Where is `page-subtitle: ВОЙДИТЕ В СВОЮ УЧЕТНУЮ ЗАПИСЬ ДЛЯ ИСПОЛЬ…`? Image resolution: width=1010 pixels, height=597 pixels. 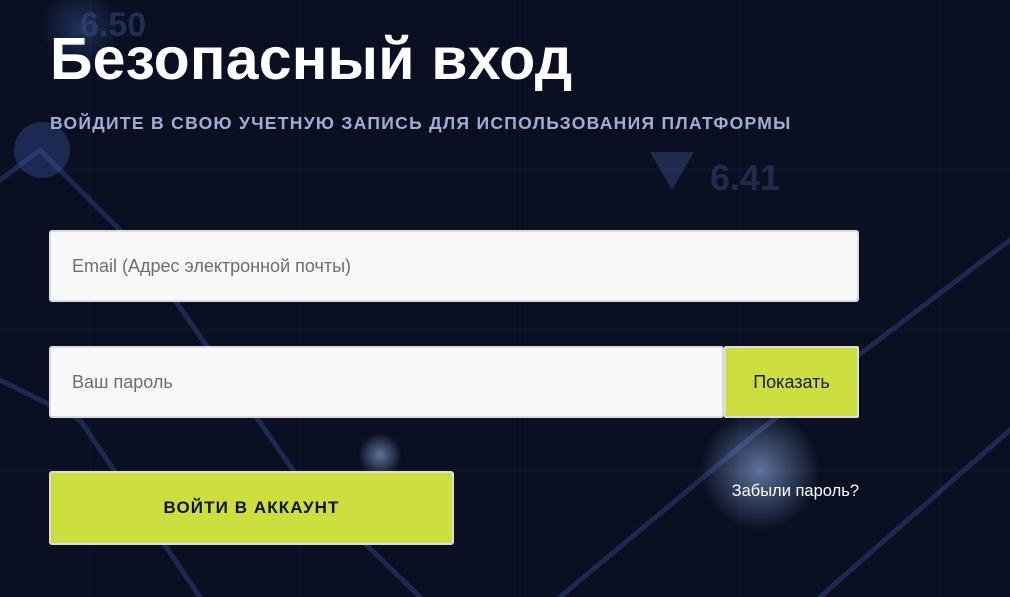 page-subtitle: ВОЙДИТЕ В СВОЮ УЧЕТНУЮ ЗАПИСЬ ДЛЯ ИСПОЛЬ… is located at coordinates (421, 123).